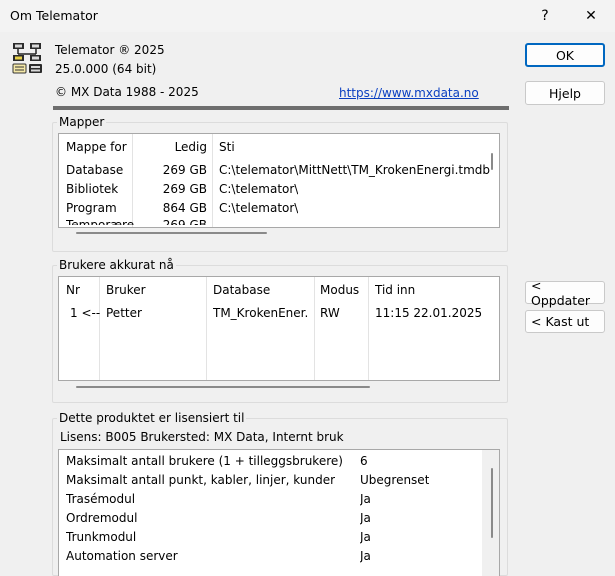 This screenshot has width=615, height=576. What do you see at coordinates (27, 58) in the screenshot?
I see `telemator-logo-icon` at bounding box center [27, 58].